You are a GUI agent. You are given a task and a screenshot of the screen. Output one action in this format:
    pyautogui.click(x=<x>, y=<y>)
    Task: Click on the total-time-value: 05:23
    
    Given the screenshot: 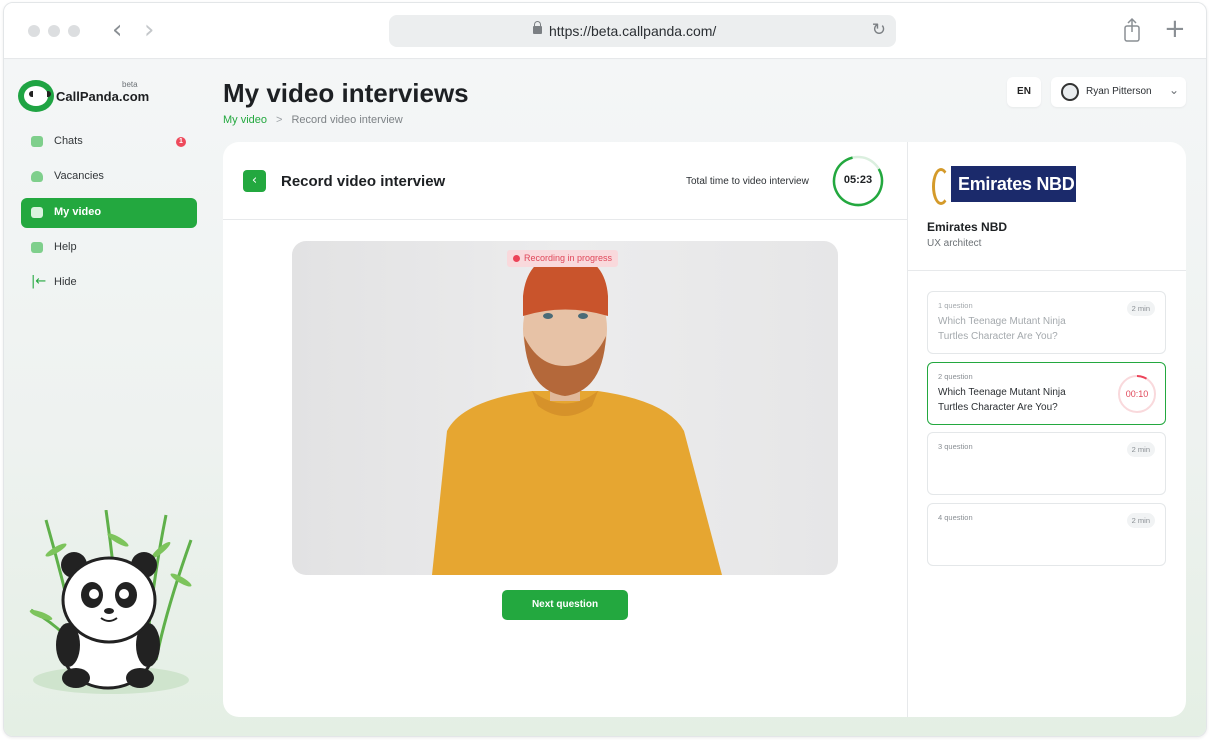 What is the action you would take?
    pyautogui.click(x=858, y=180)
    